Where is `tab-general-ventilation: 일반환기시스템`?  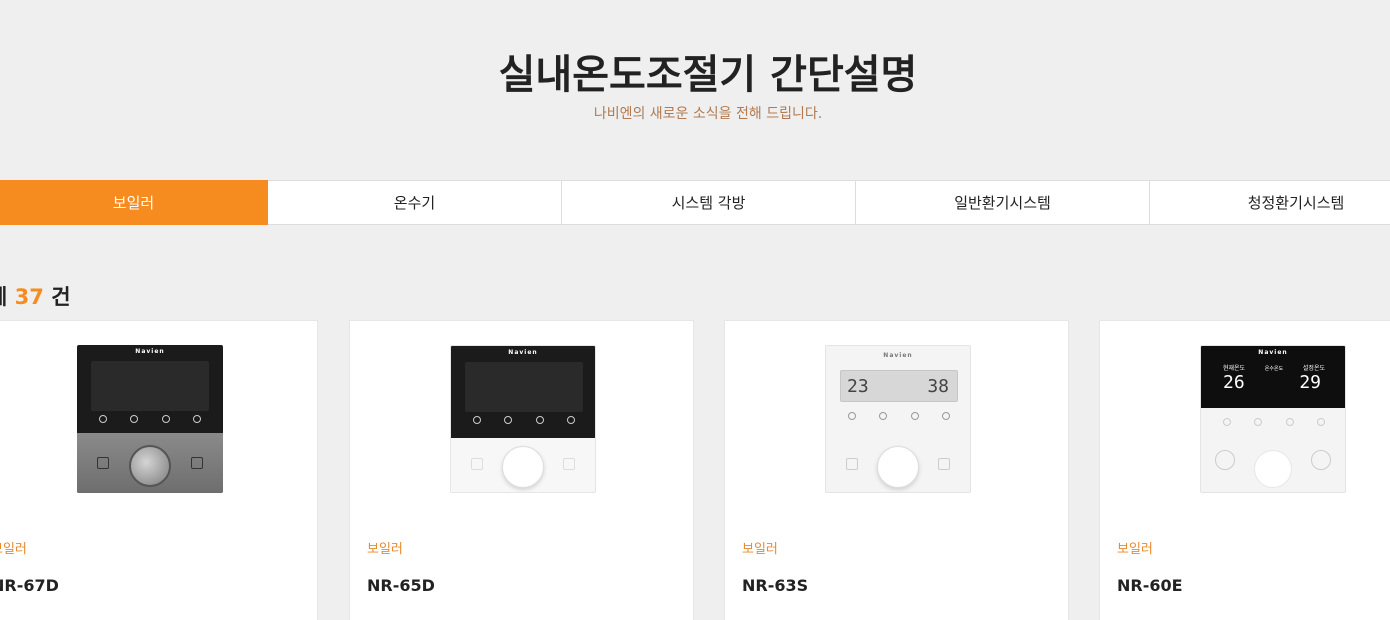
tab-general-ventilation: 일반환기시스템 is located at coordinates (1003, 202).